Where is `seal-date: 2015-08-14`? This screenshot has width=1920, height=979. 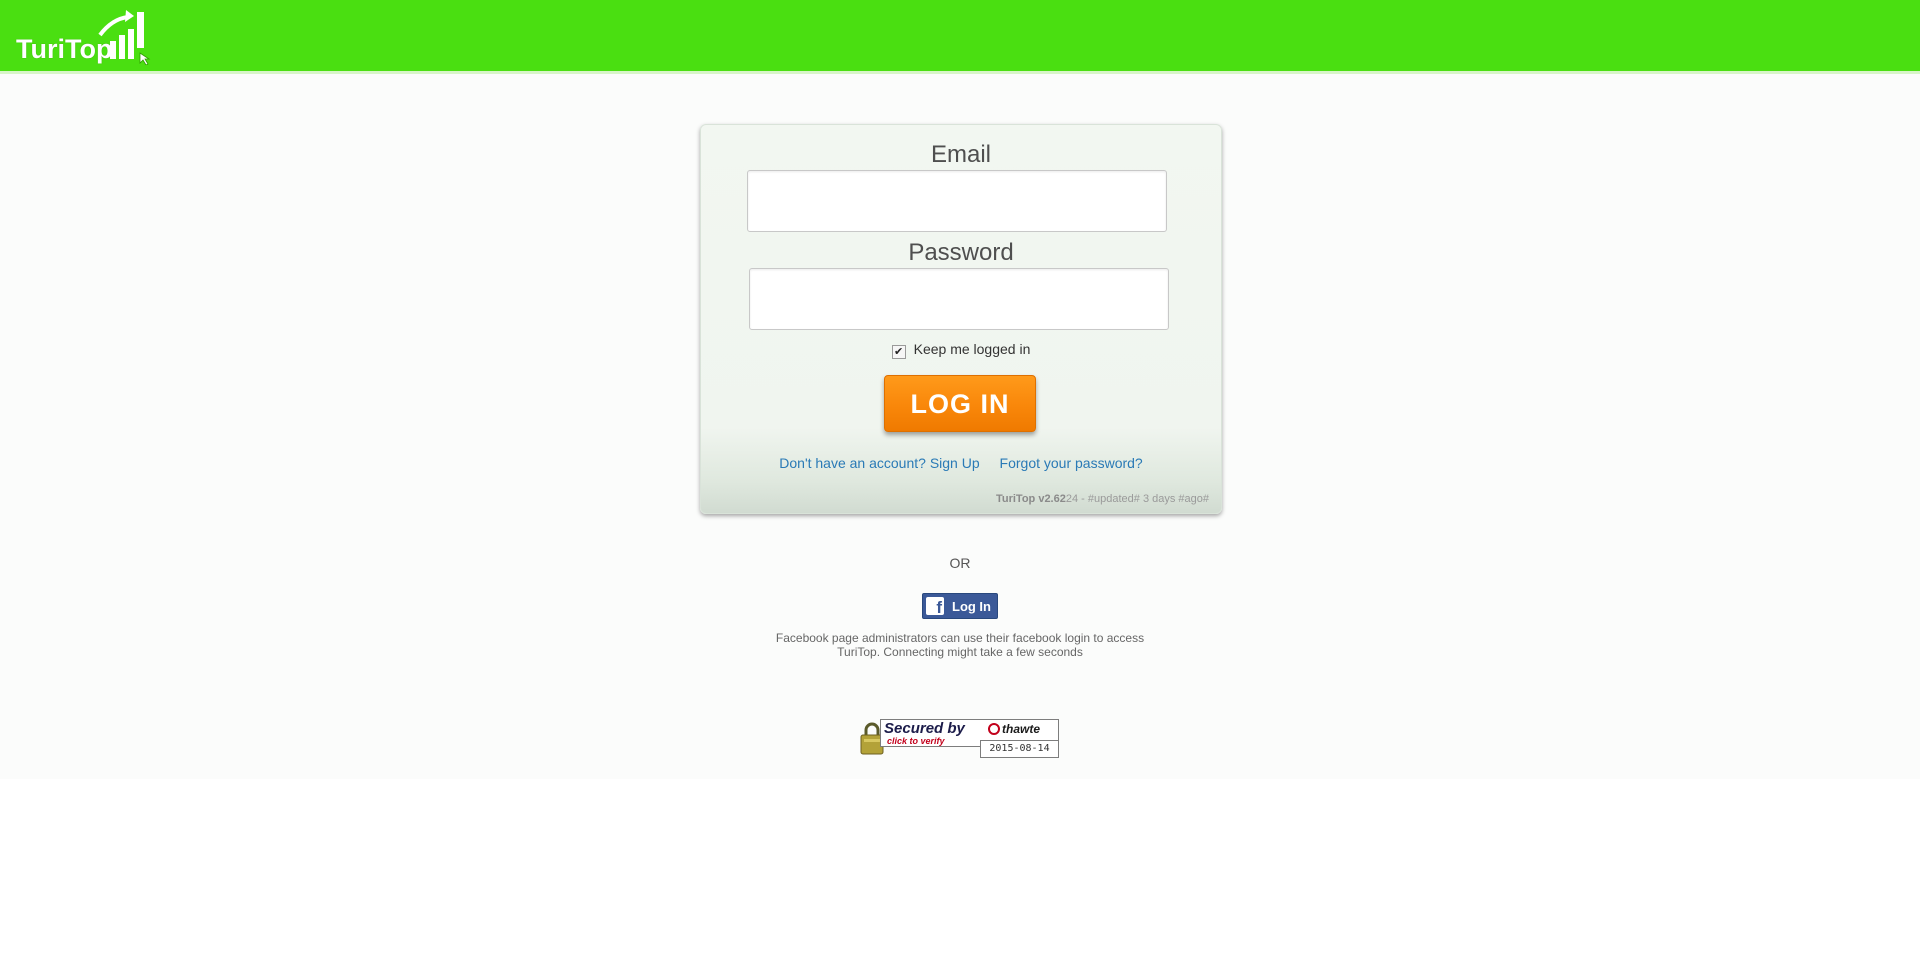 seal-date: 2015-08-14 is located at coordinates (1019, 749).